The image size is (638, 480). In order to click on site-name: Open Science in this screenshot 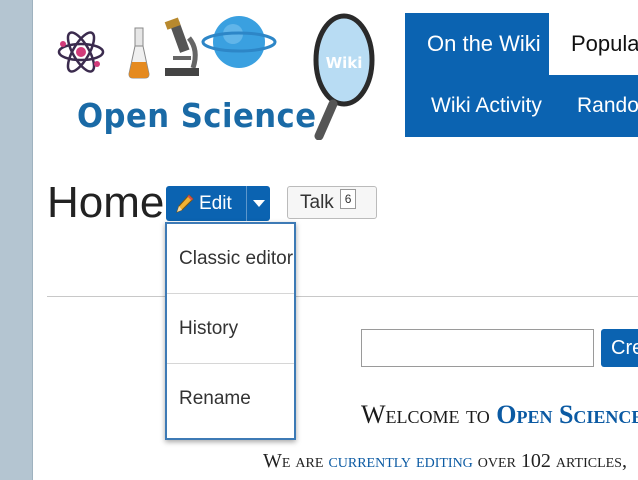, I will do `click(197, 115)`.